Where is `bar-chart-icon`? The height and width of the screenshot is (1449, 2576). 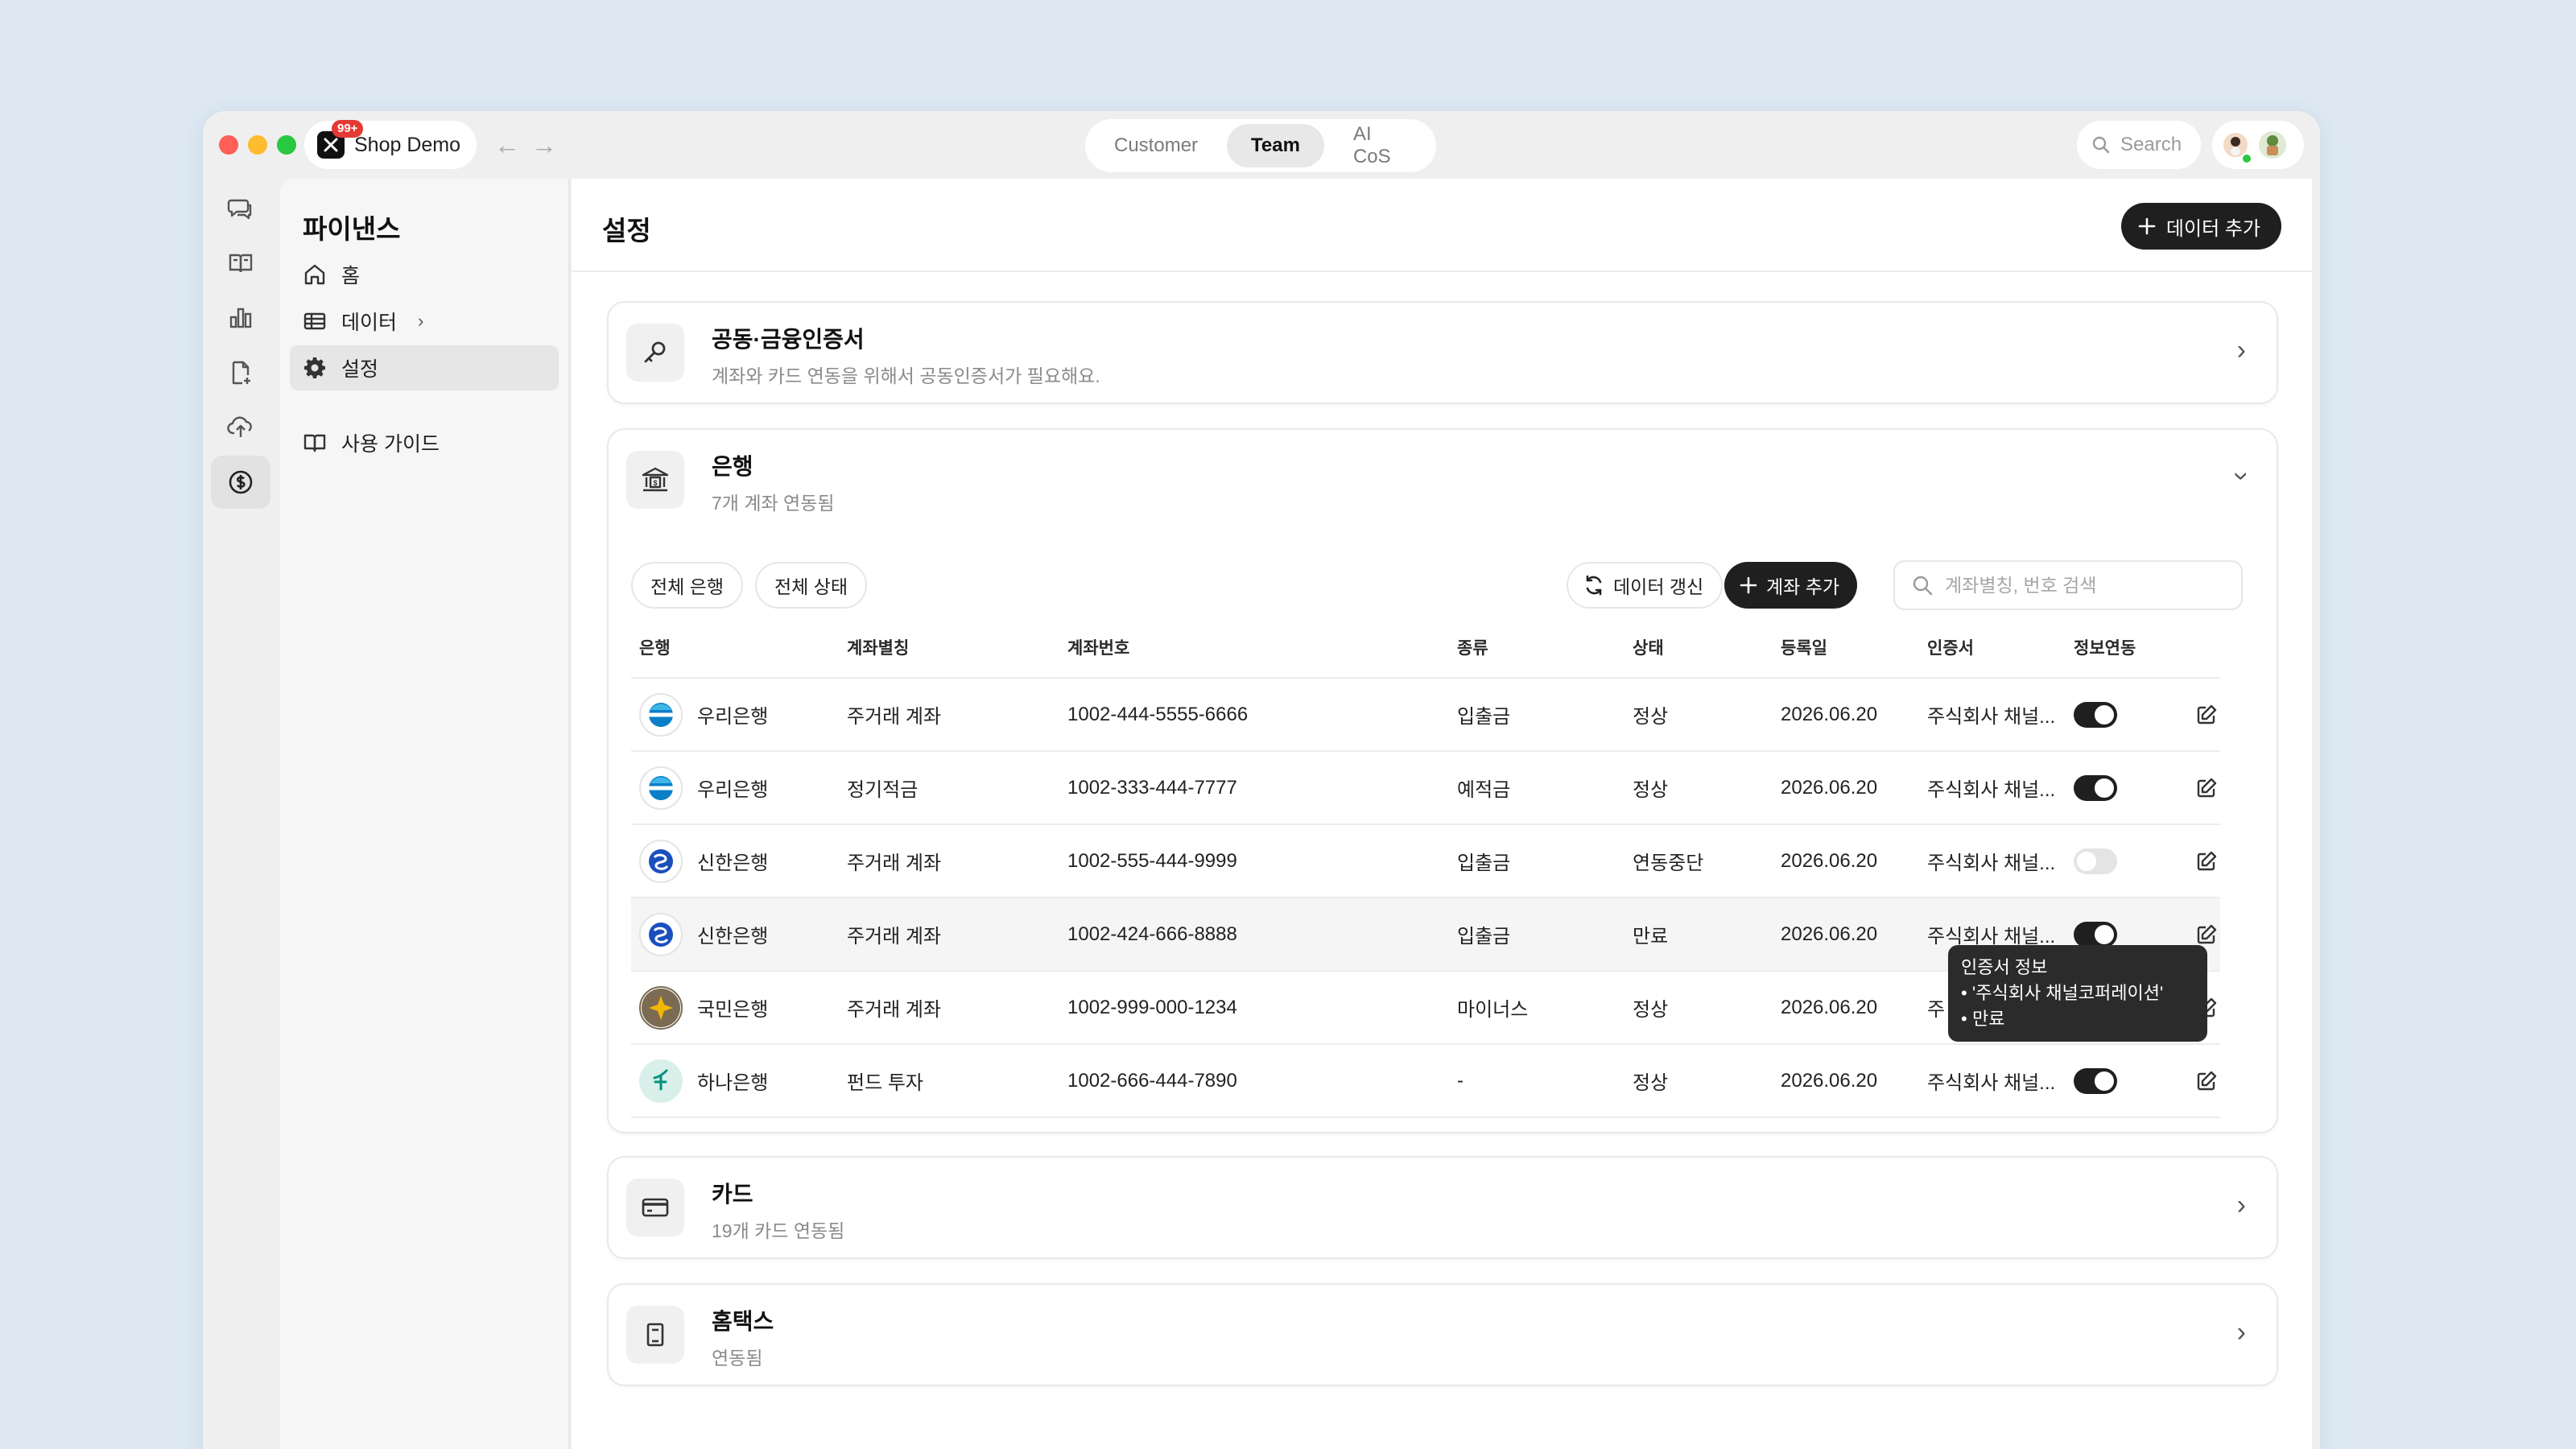 bar-chart-icon is located at coordinates (240, 318).